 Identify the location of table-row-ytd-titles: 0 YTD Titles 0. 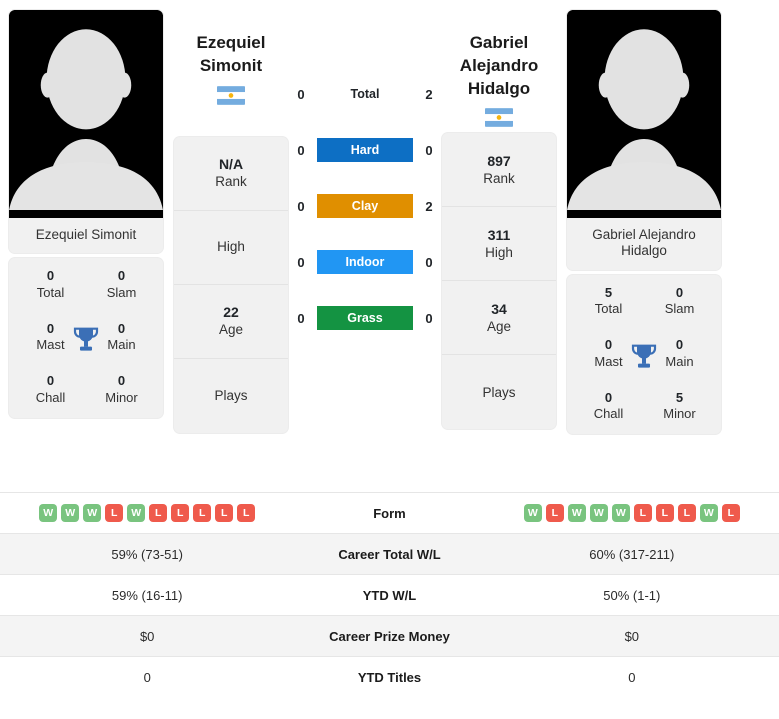
(389, 677).